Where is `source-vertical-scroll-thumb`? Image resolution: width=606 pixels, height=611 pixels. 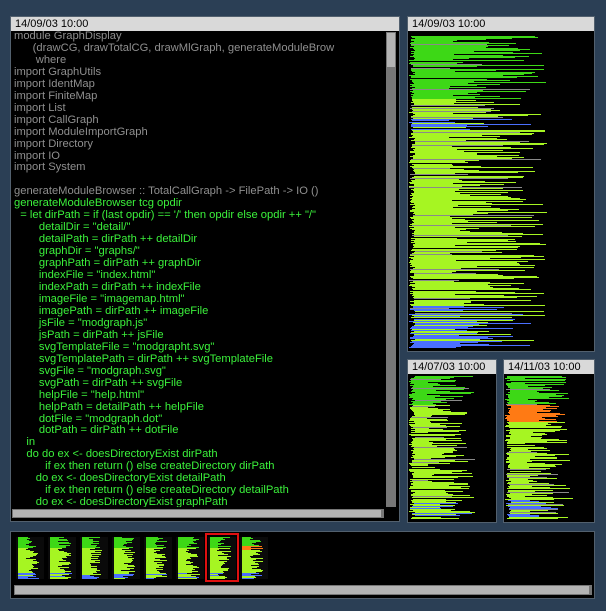
source-vertical-scroll-thumb is located at coordinates (391, 50).